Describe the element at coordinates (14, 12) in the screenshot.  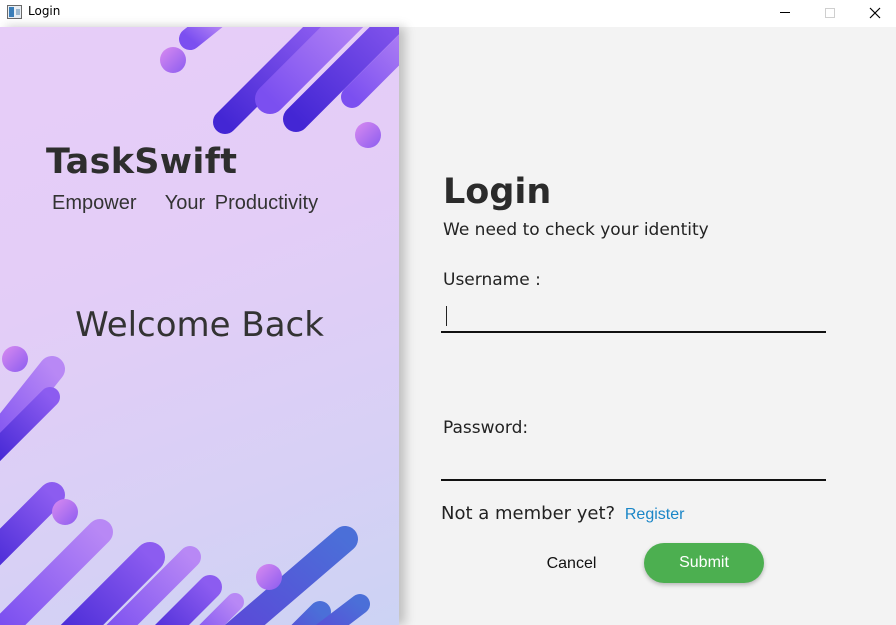
I see `app-window-icon` at that location.